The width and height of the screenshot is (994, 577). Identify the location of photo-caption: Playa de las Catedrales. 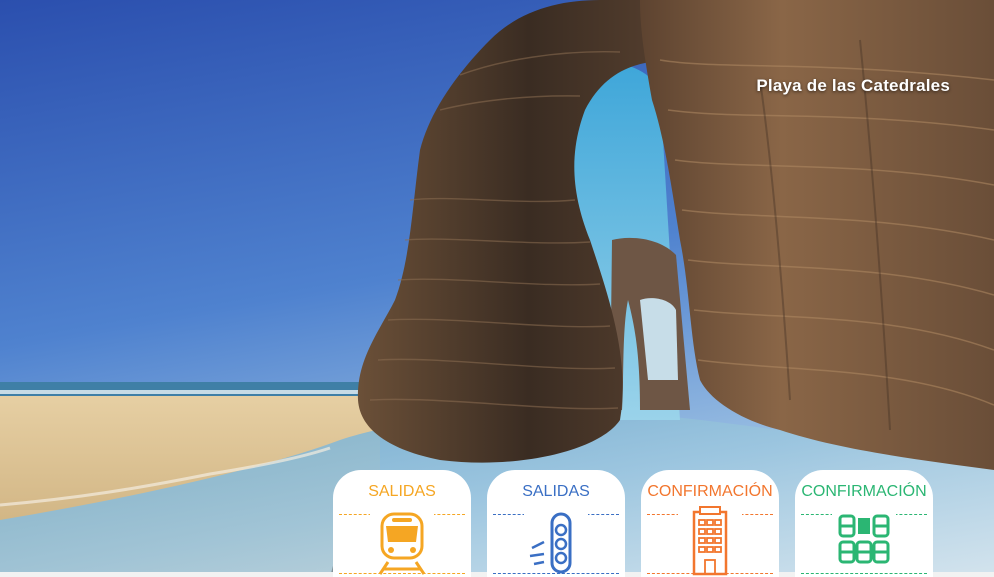
(853, 85).